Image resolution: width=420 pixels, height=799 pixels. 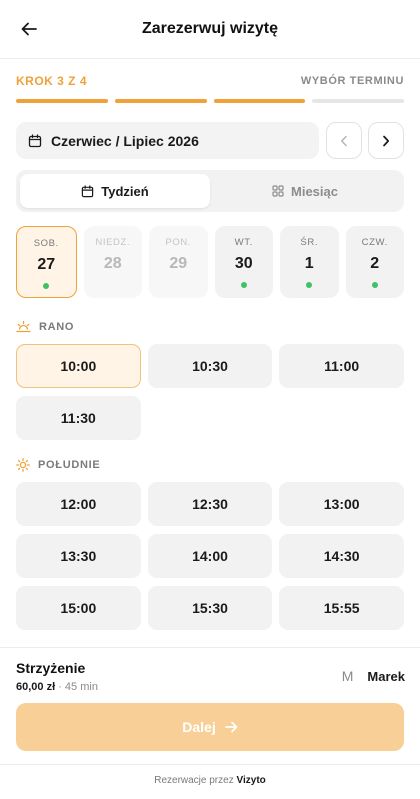 I want to click on tab-week-label: Tydzień, so click(x=125, y=191).